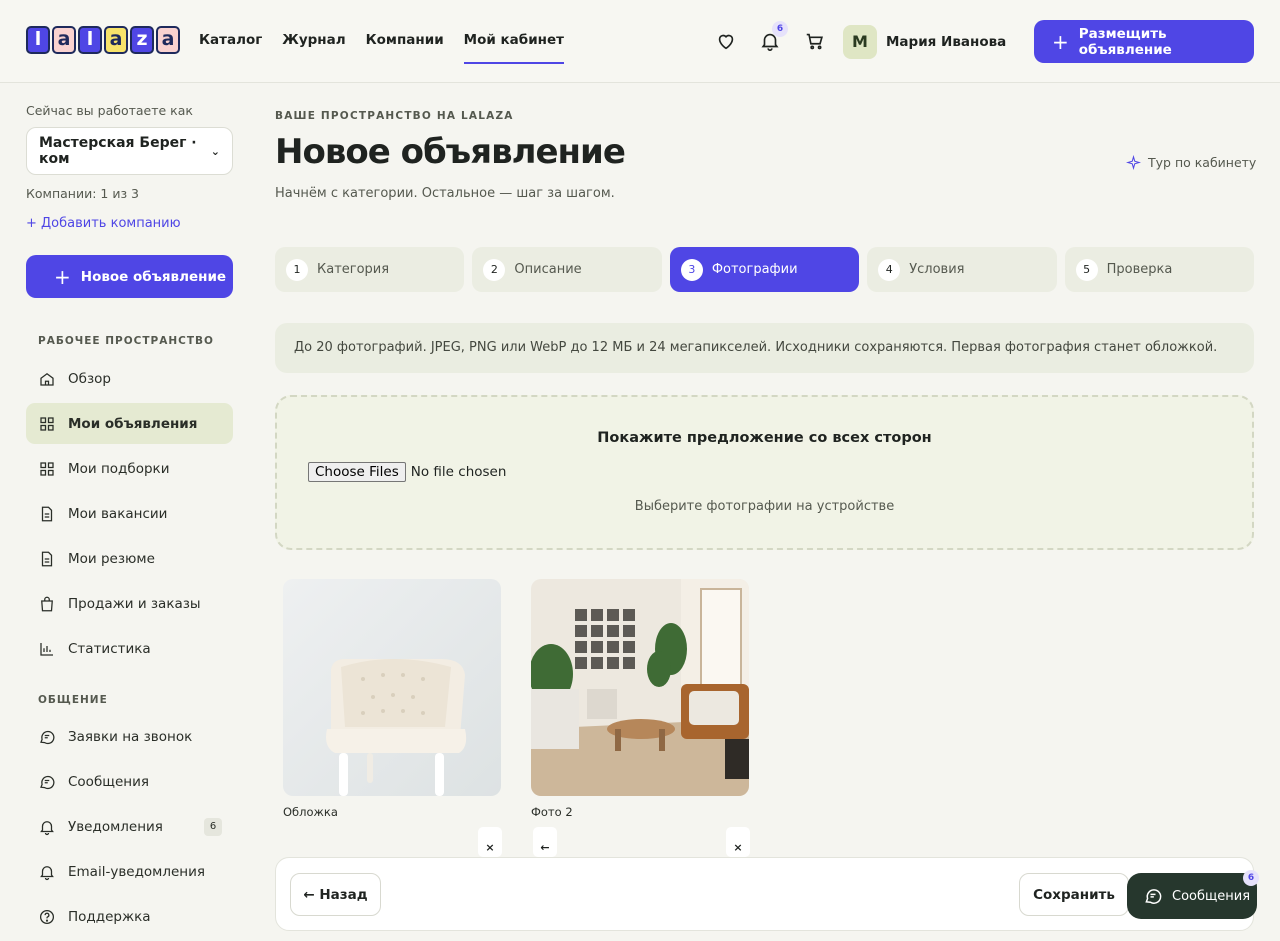 This screenshot has width=1280, height=941. What do you see at coordinates (726, 41) in the screenshot?
I see `heart-icon` at bounding box center [726, 41].